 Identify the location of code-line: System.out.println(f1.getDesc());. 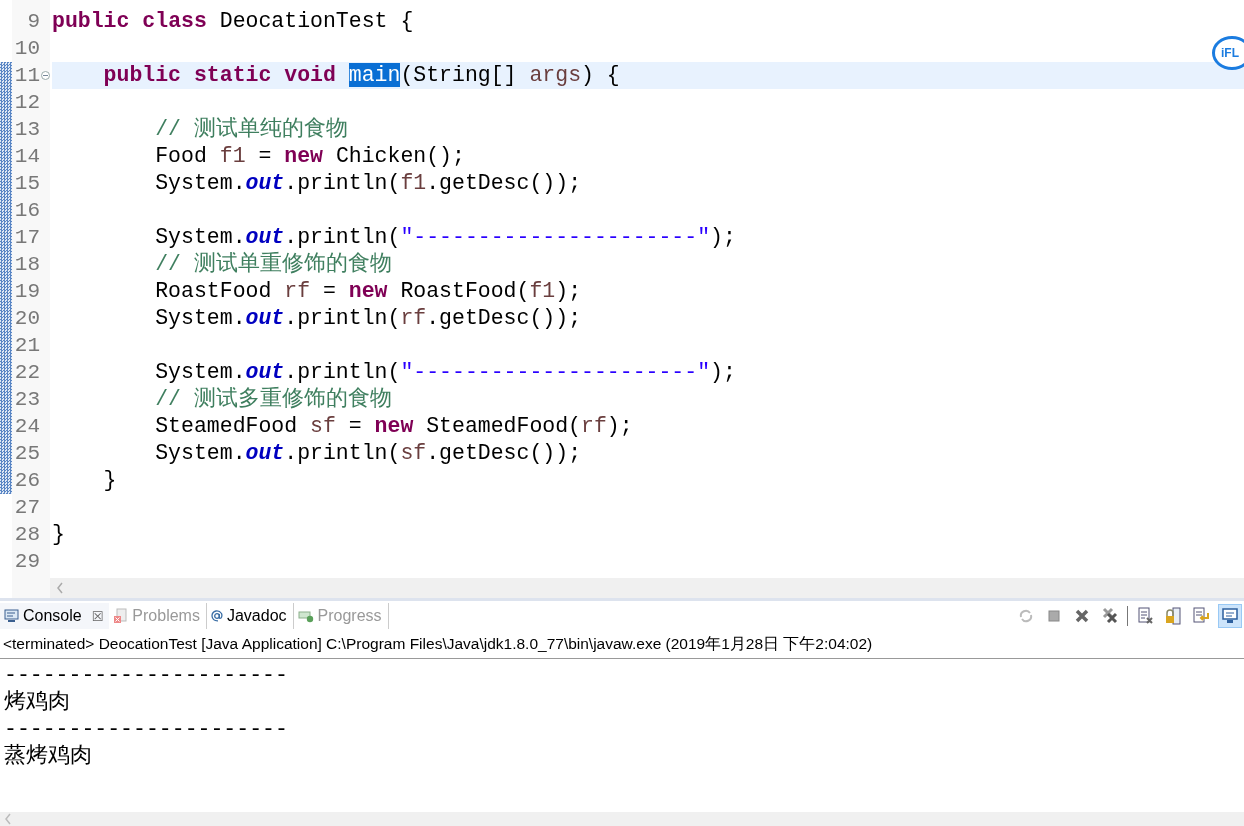
(368, 183).